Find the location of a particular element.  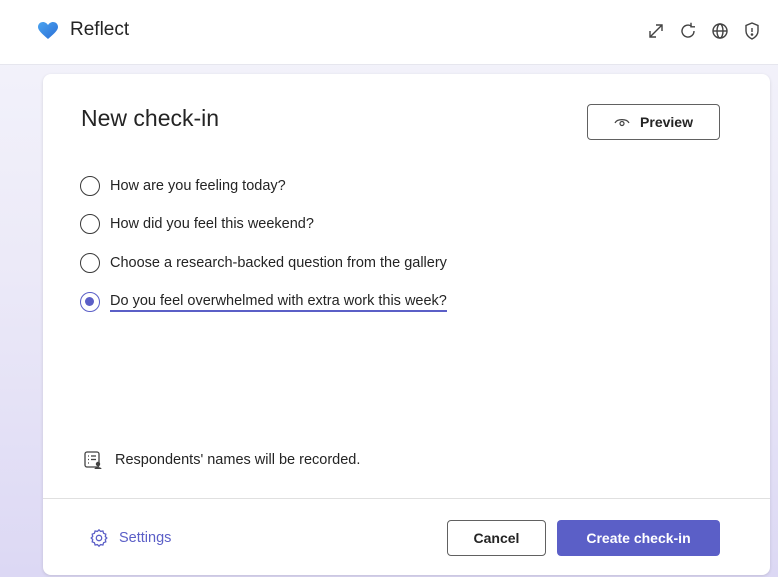

cancel-button: Cancel is located at coordinates (496, 538).